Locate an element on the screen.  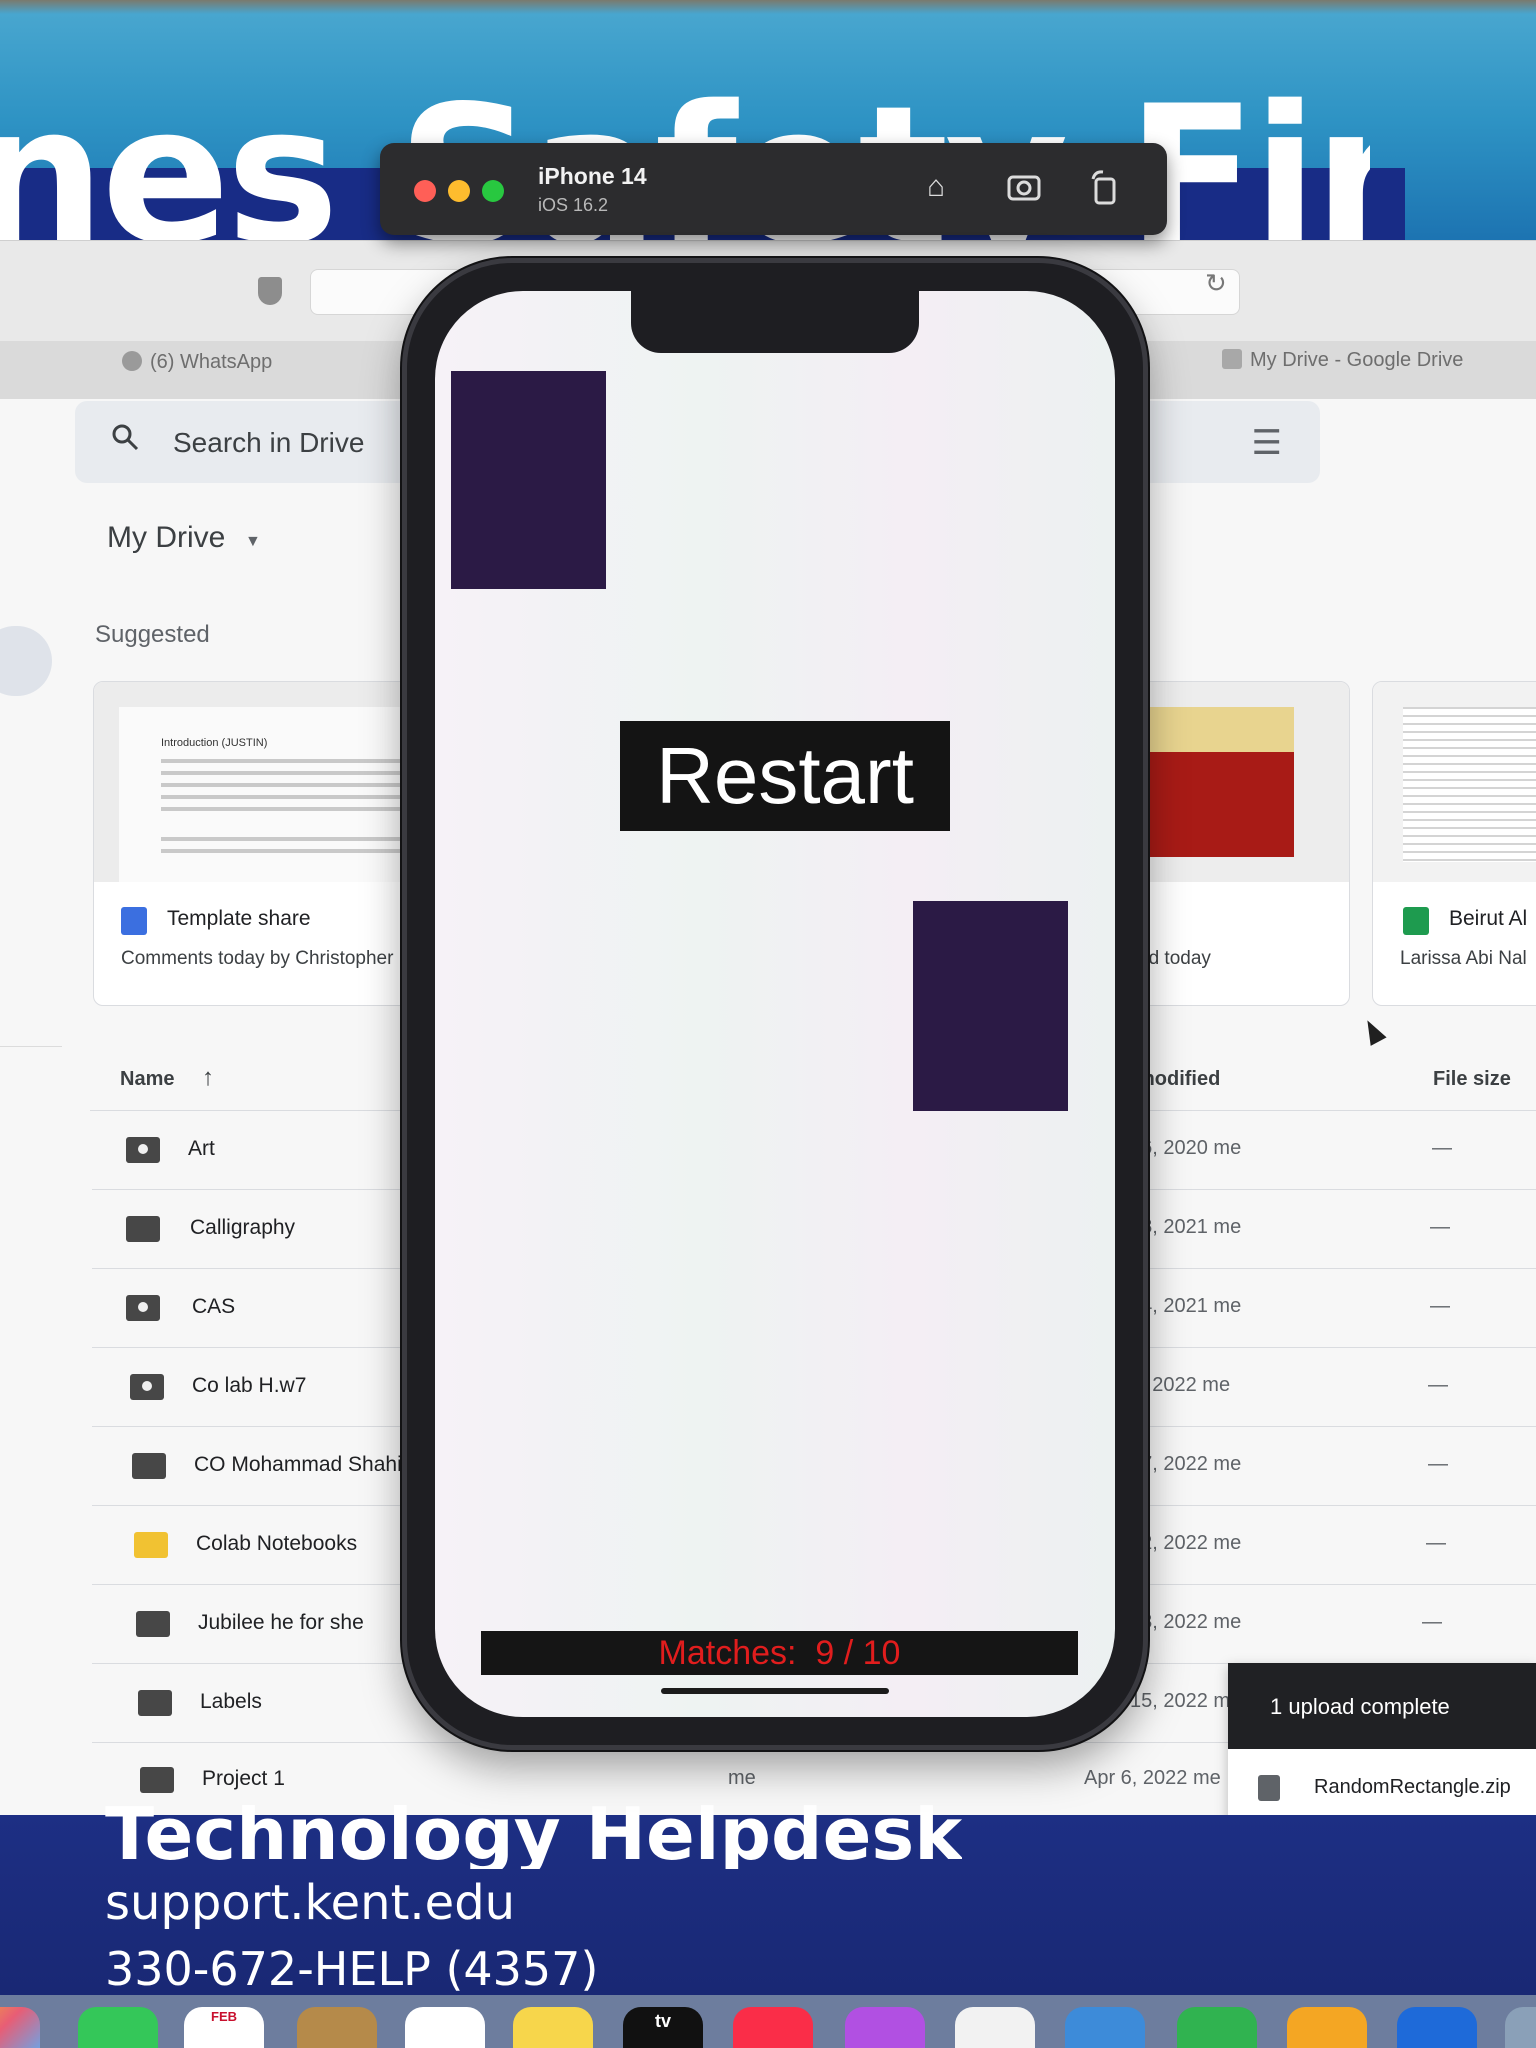
tab-whatsapp: (6) WhatsApp is located at coordinates (197, 362).